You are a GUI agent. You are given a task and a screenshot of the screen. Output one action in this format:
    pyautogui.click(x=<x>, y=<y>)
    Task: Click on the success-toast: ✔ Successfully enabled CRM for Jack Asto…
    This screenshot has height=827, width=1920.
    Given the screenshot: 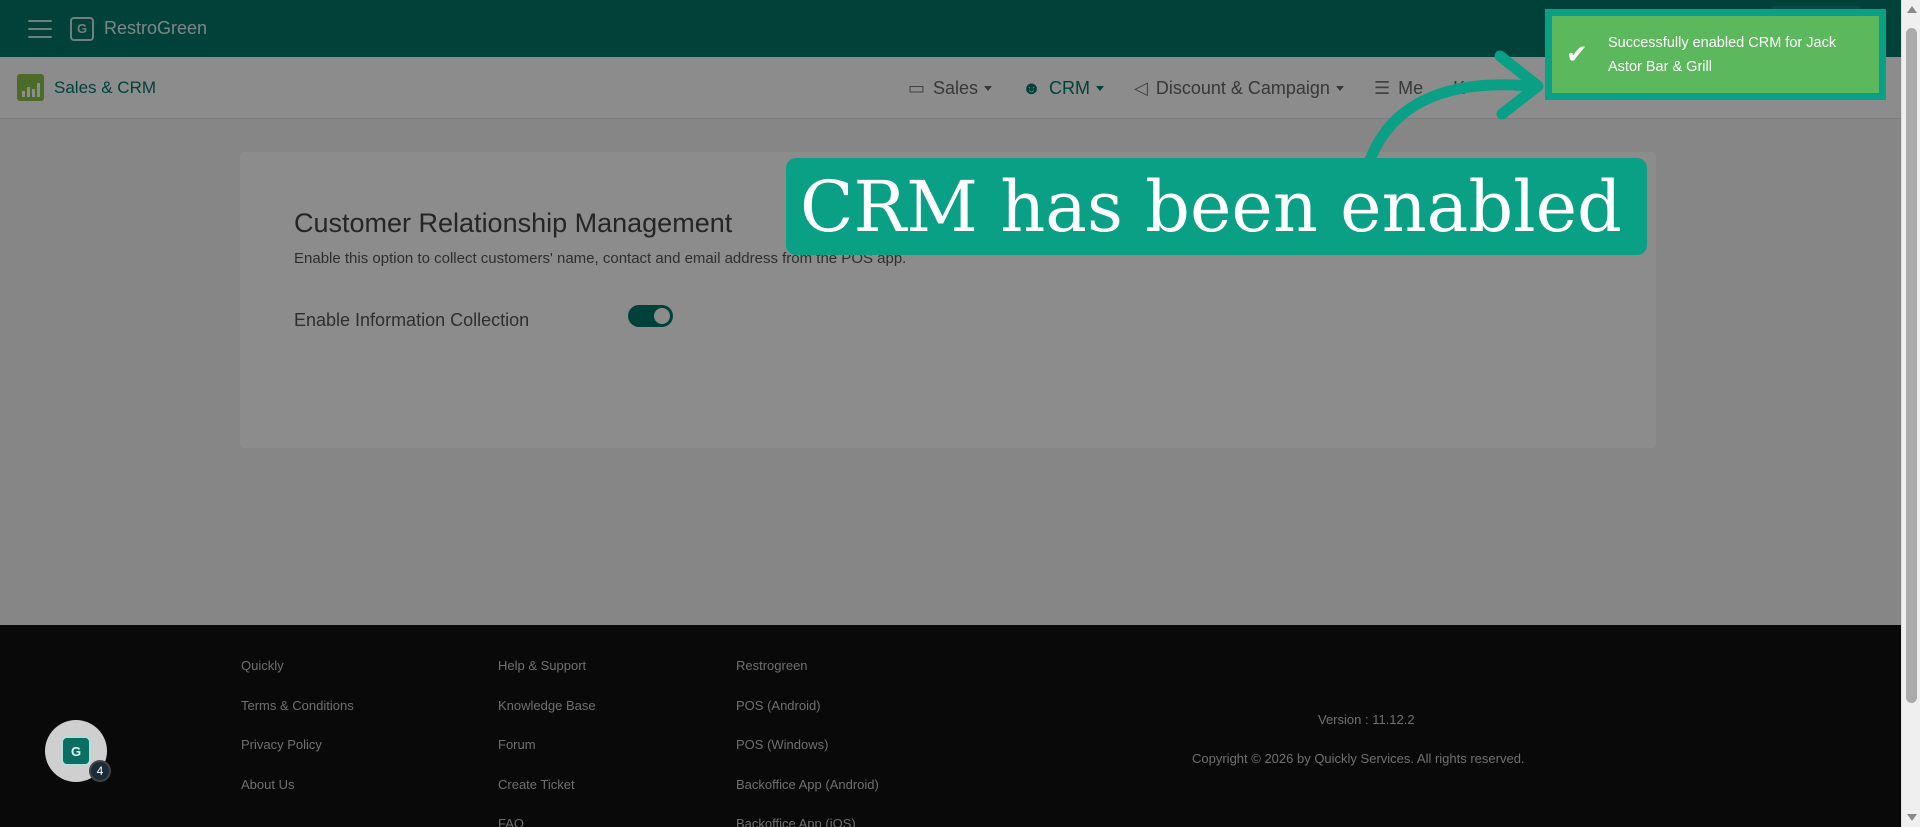 What is the action you would take?
    pyautogui.click(x=1715, y=54)
    